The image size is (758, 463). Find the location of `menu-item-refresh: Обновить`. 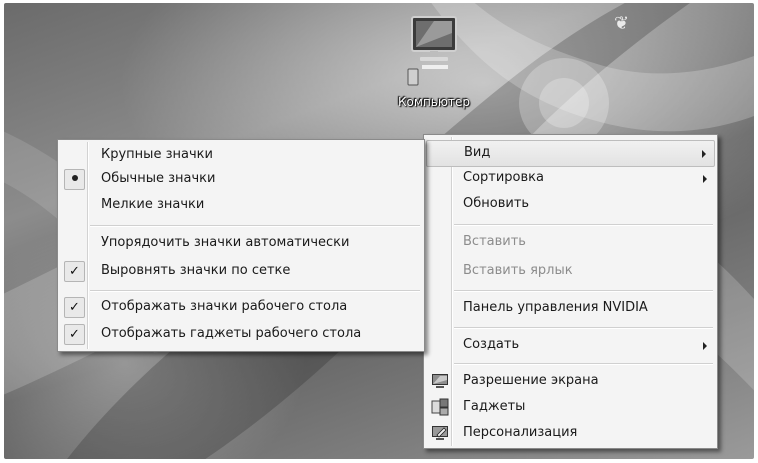

menu-item-refresh: Обновить is located at coordinates (570, 204).